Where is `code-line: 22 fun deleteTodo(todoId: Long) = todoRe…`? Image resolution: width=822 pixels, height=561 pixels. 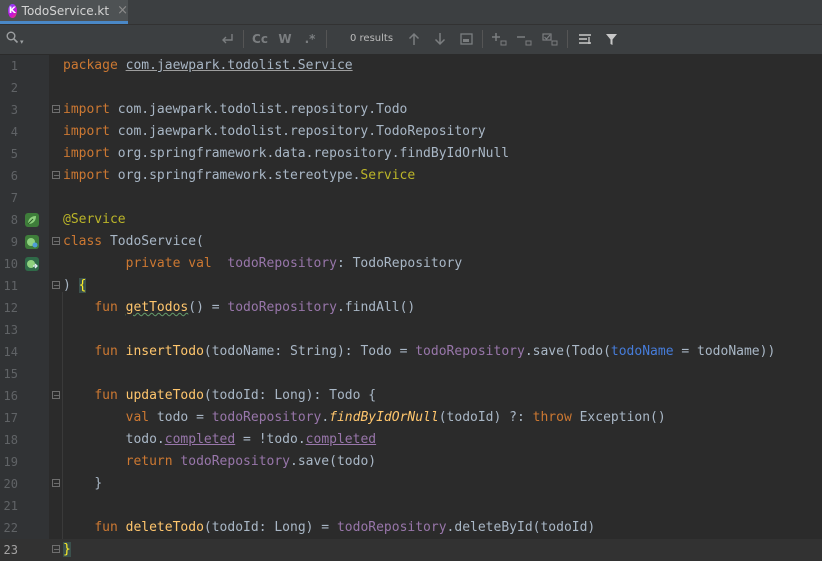
code-line: 22 fun deleteTodo(todoId: Long) = todoRe… is located at coordinates (411, 528).